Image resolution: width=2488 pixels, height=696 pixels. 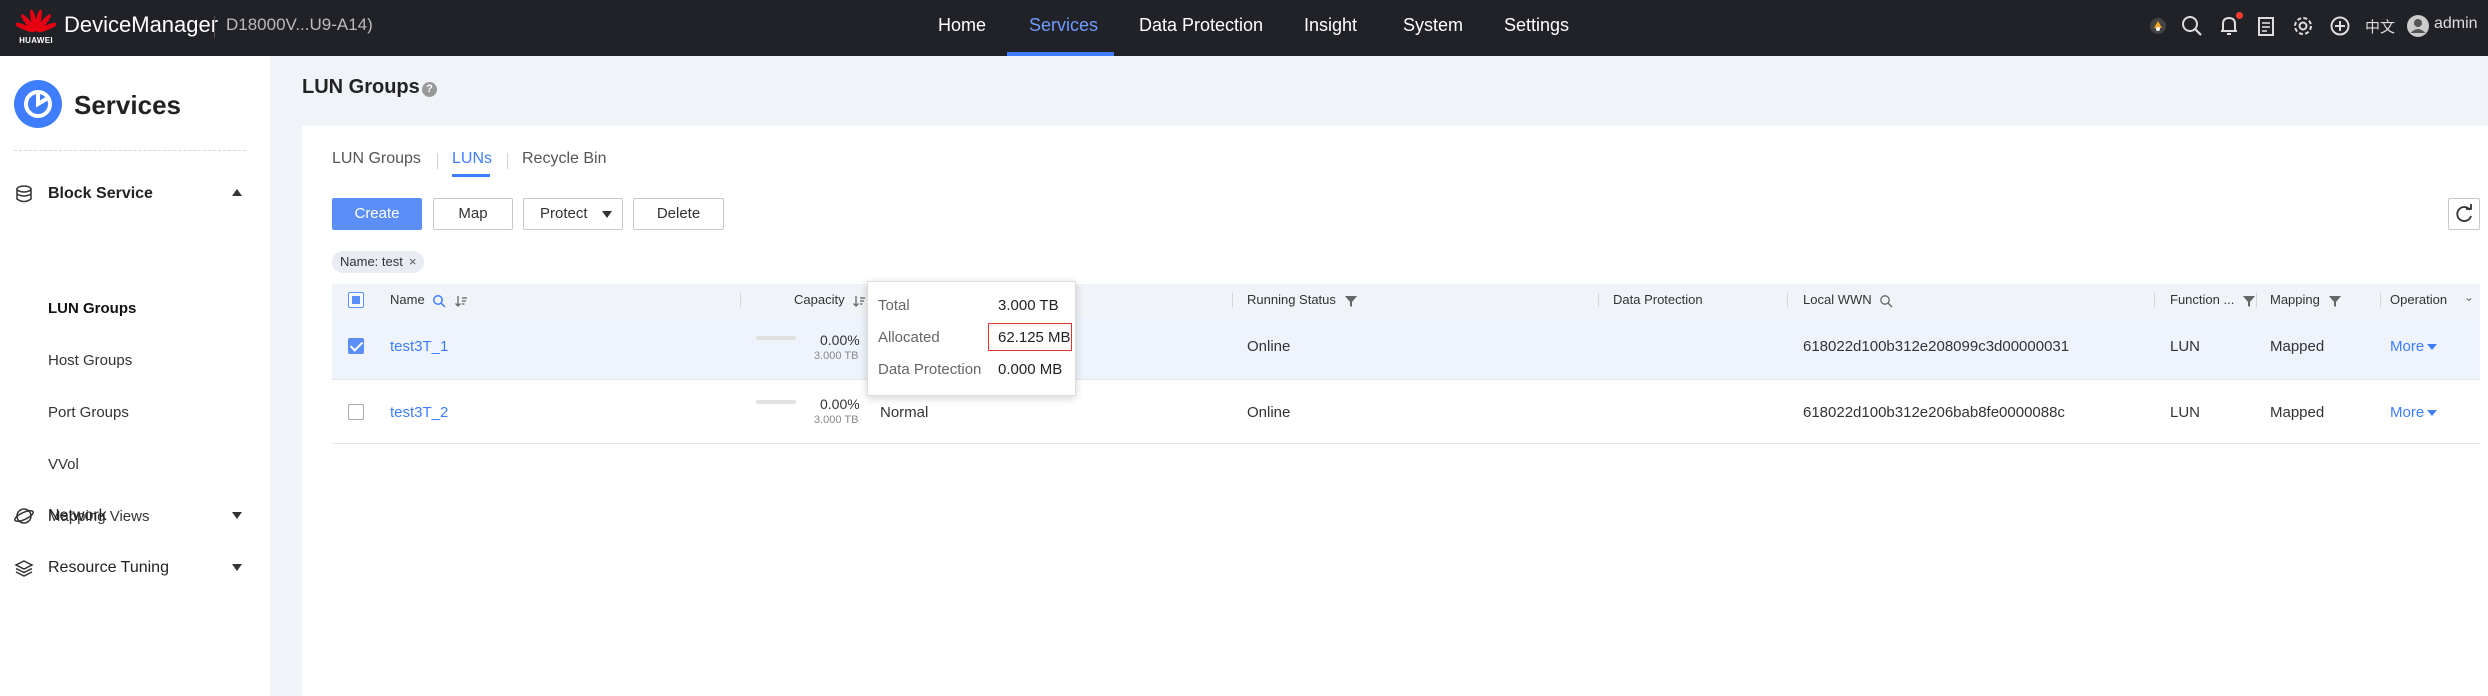 I want to click on sidebar-group-label: Network, so click(x=77, y=515).